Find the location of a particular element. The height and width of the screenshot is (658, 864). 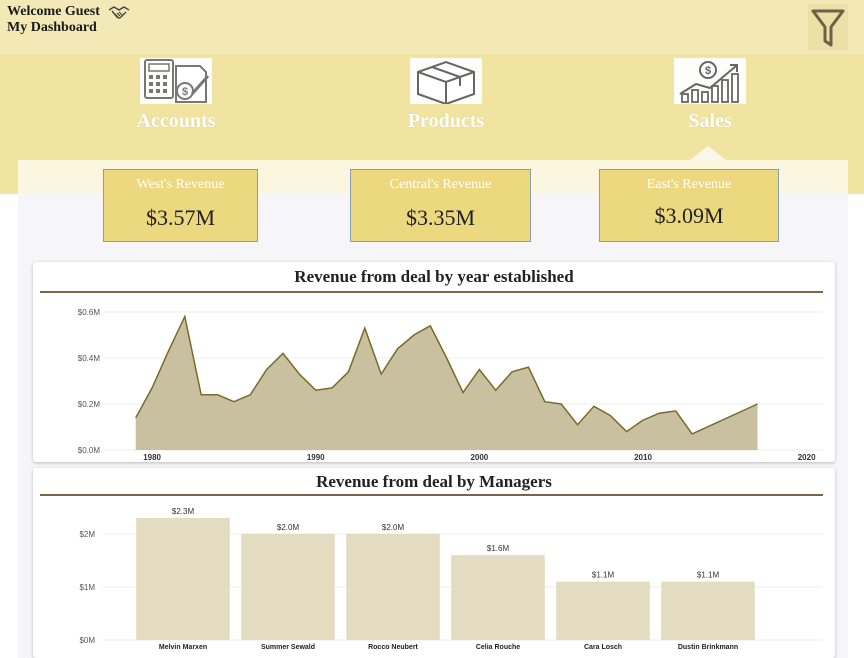

y-tick-label: $0.2M is located at coordinates (89, 404).